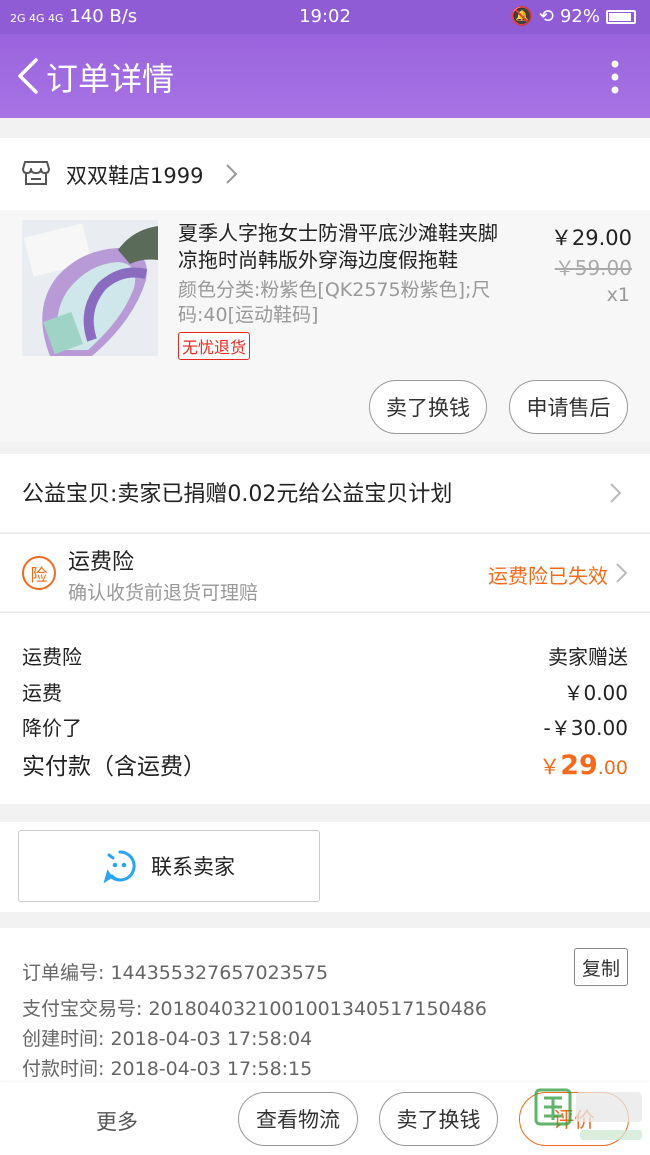 This screenshot has width=650, height=1155. I want to click on insurance-subtitle: 确认收货前退货可理赔, so click(163, 593).